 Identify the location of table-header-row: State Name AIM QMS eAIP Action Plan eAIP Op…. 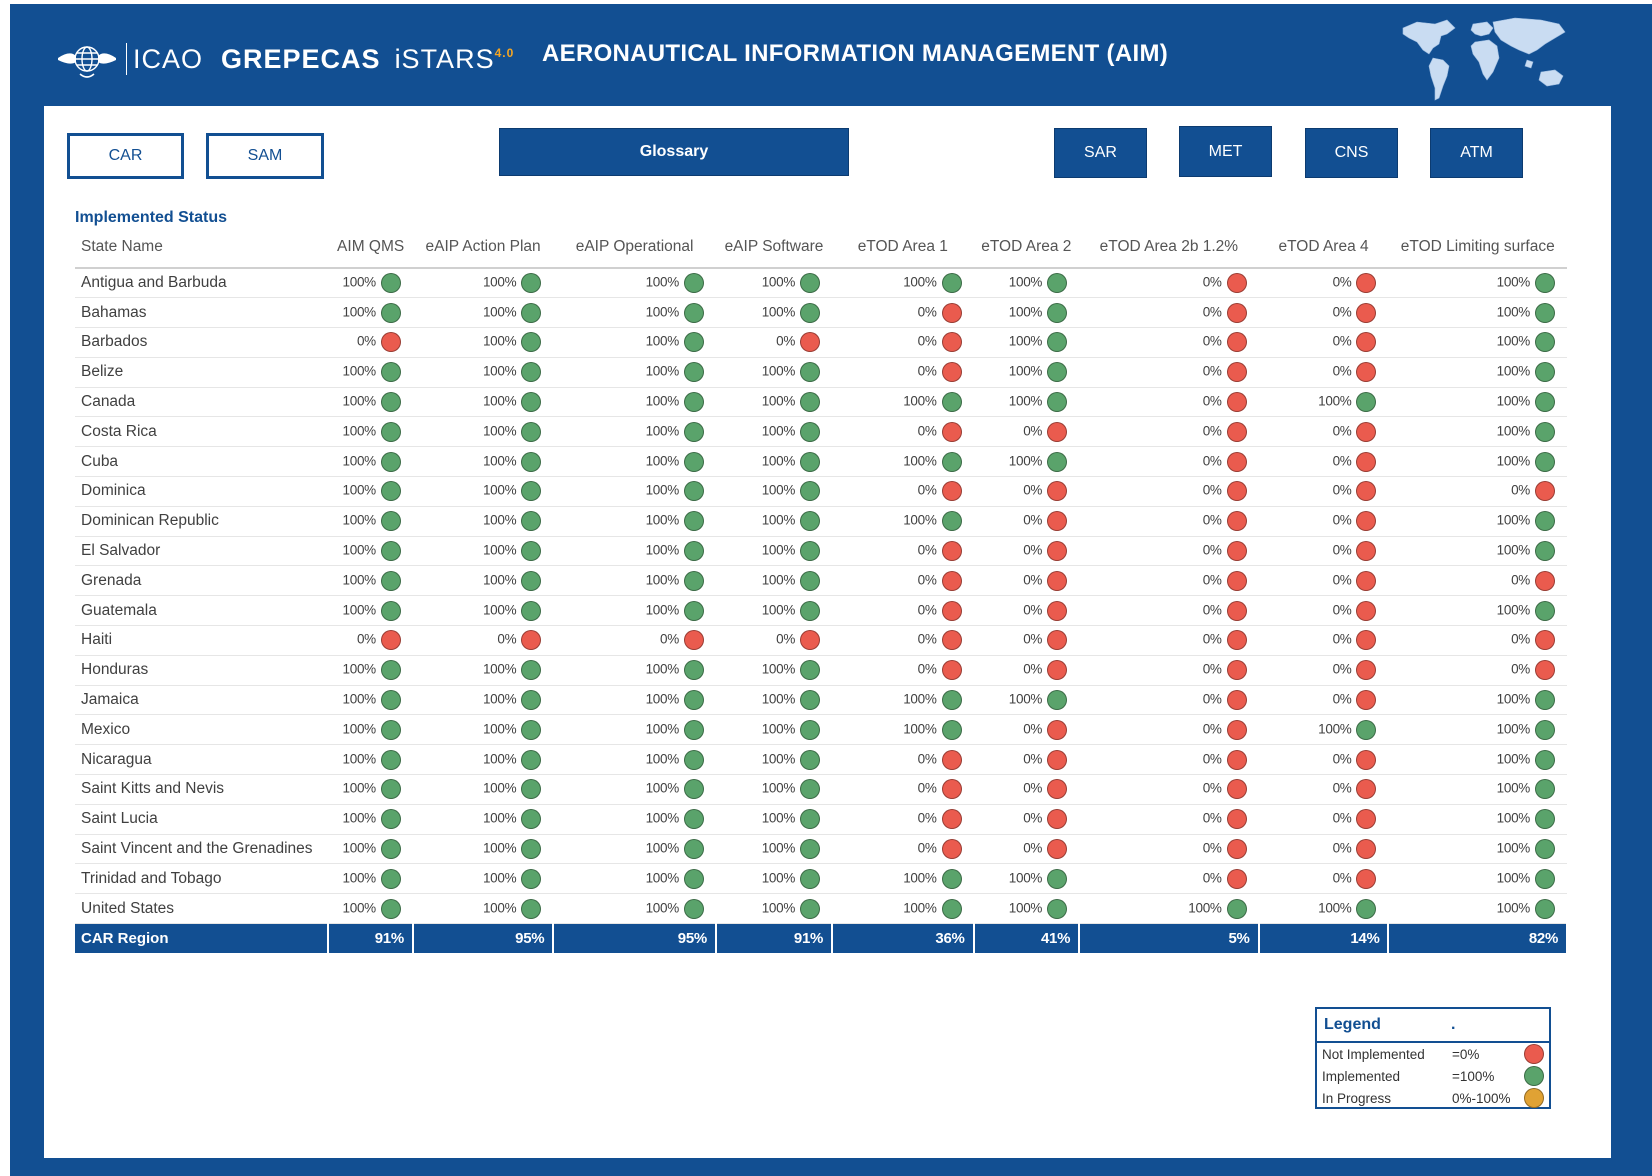
(821, 250).